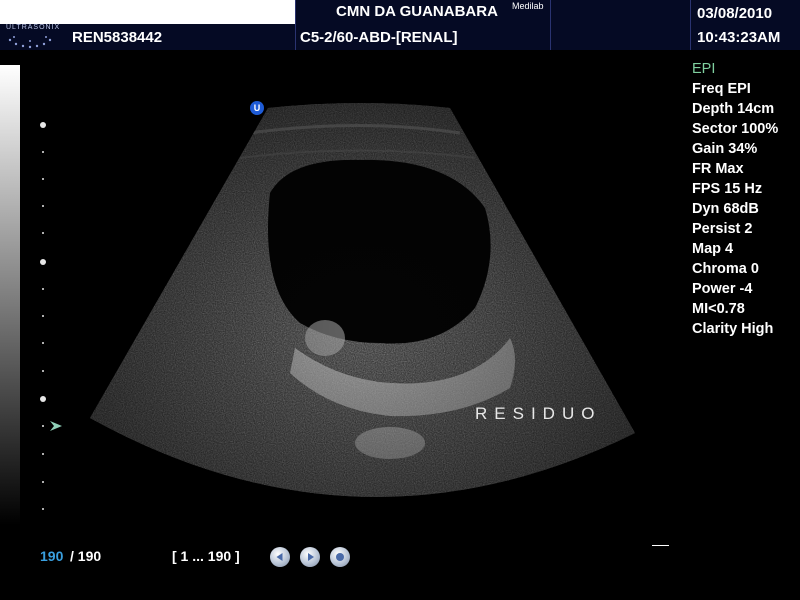 This screenshot has width=800, height=600. What do you see at coordinates (43, 316) in the screenshot?
I see `depth-scale` at bounding box center [43, 316].